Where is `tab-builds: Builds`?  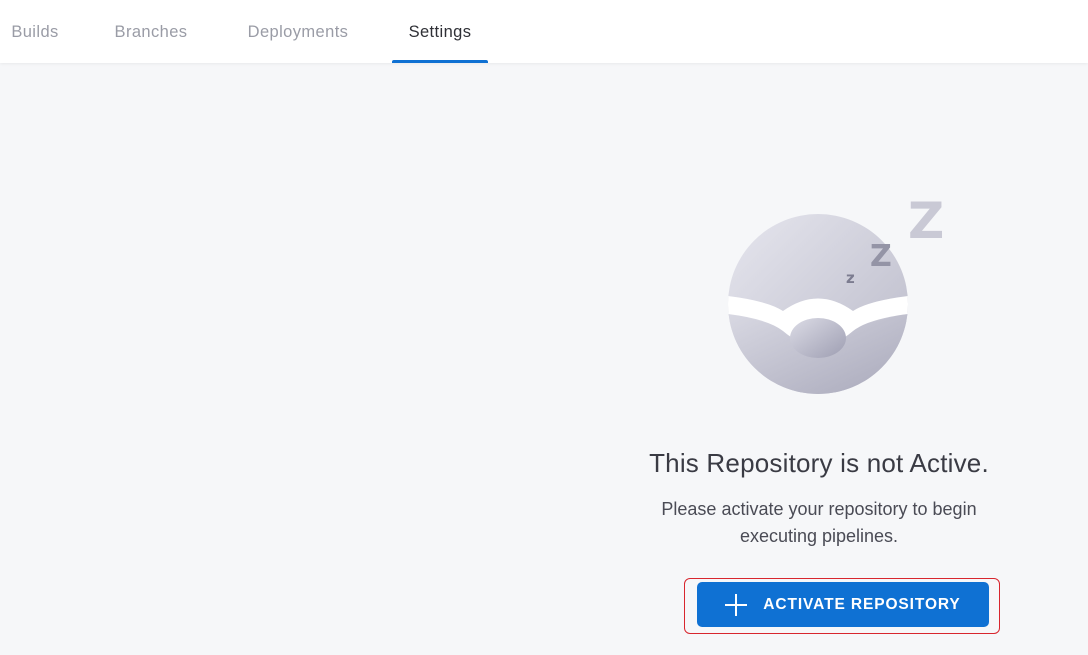
tab-builds: Builds is located at coordinates (35, 31).